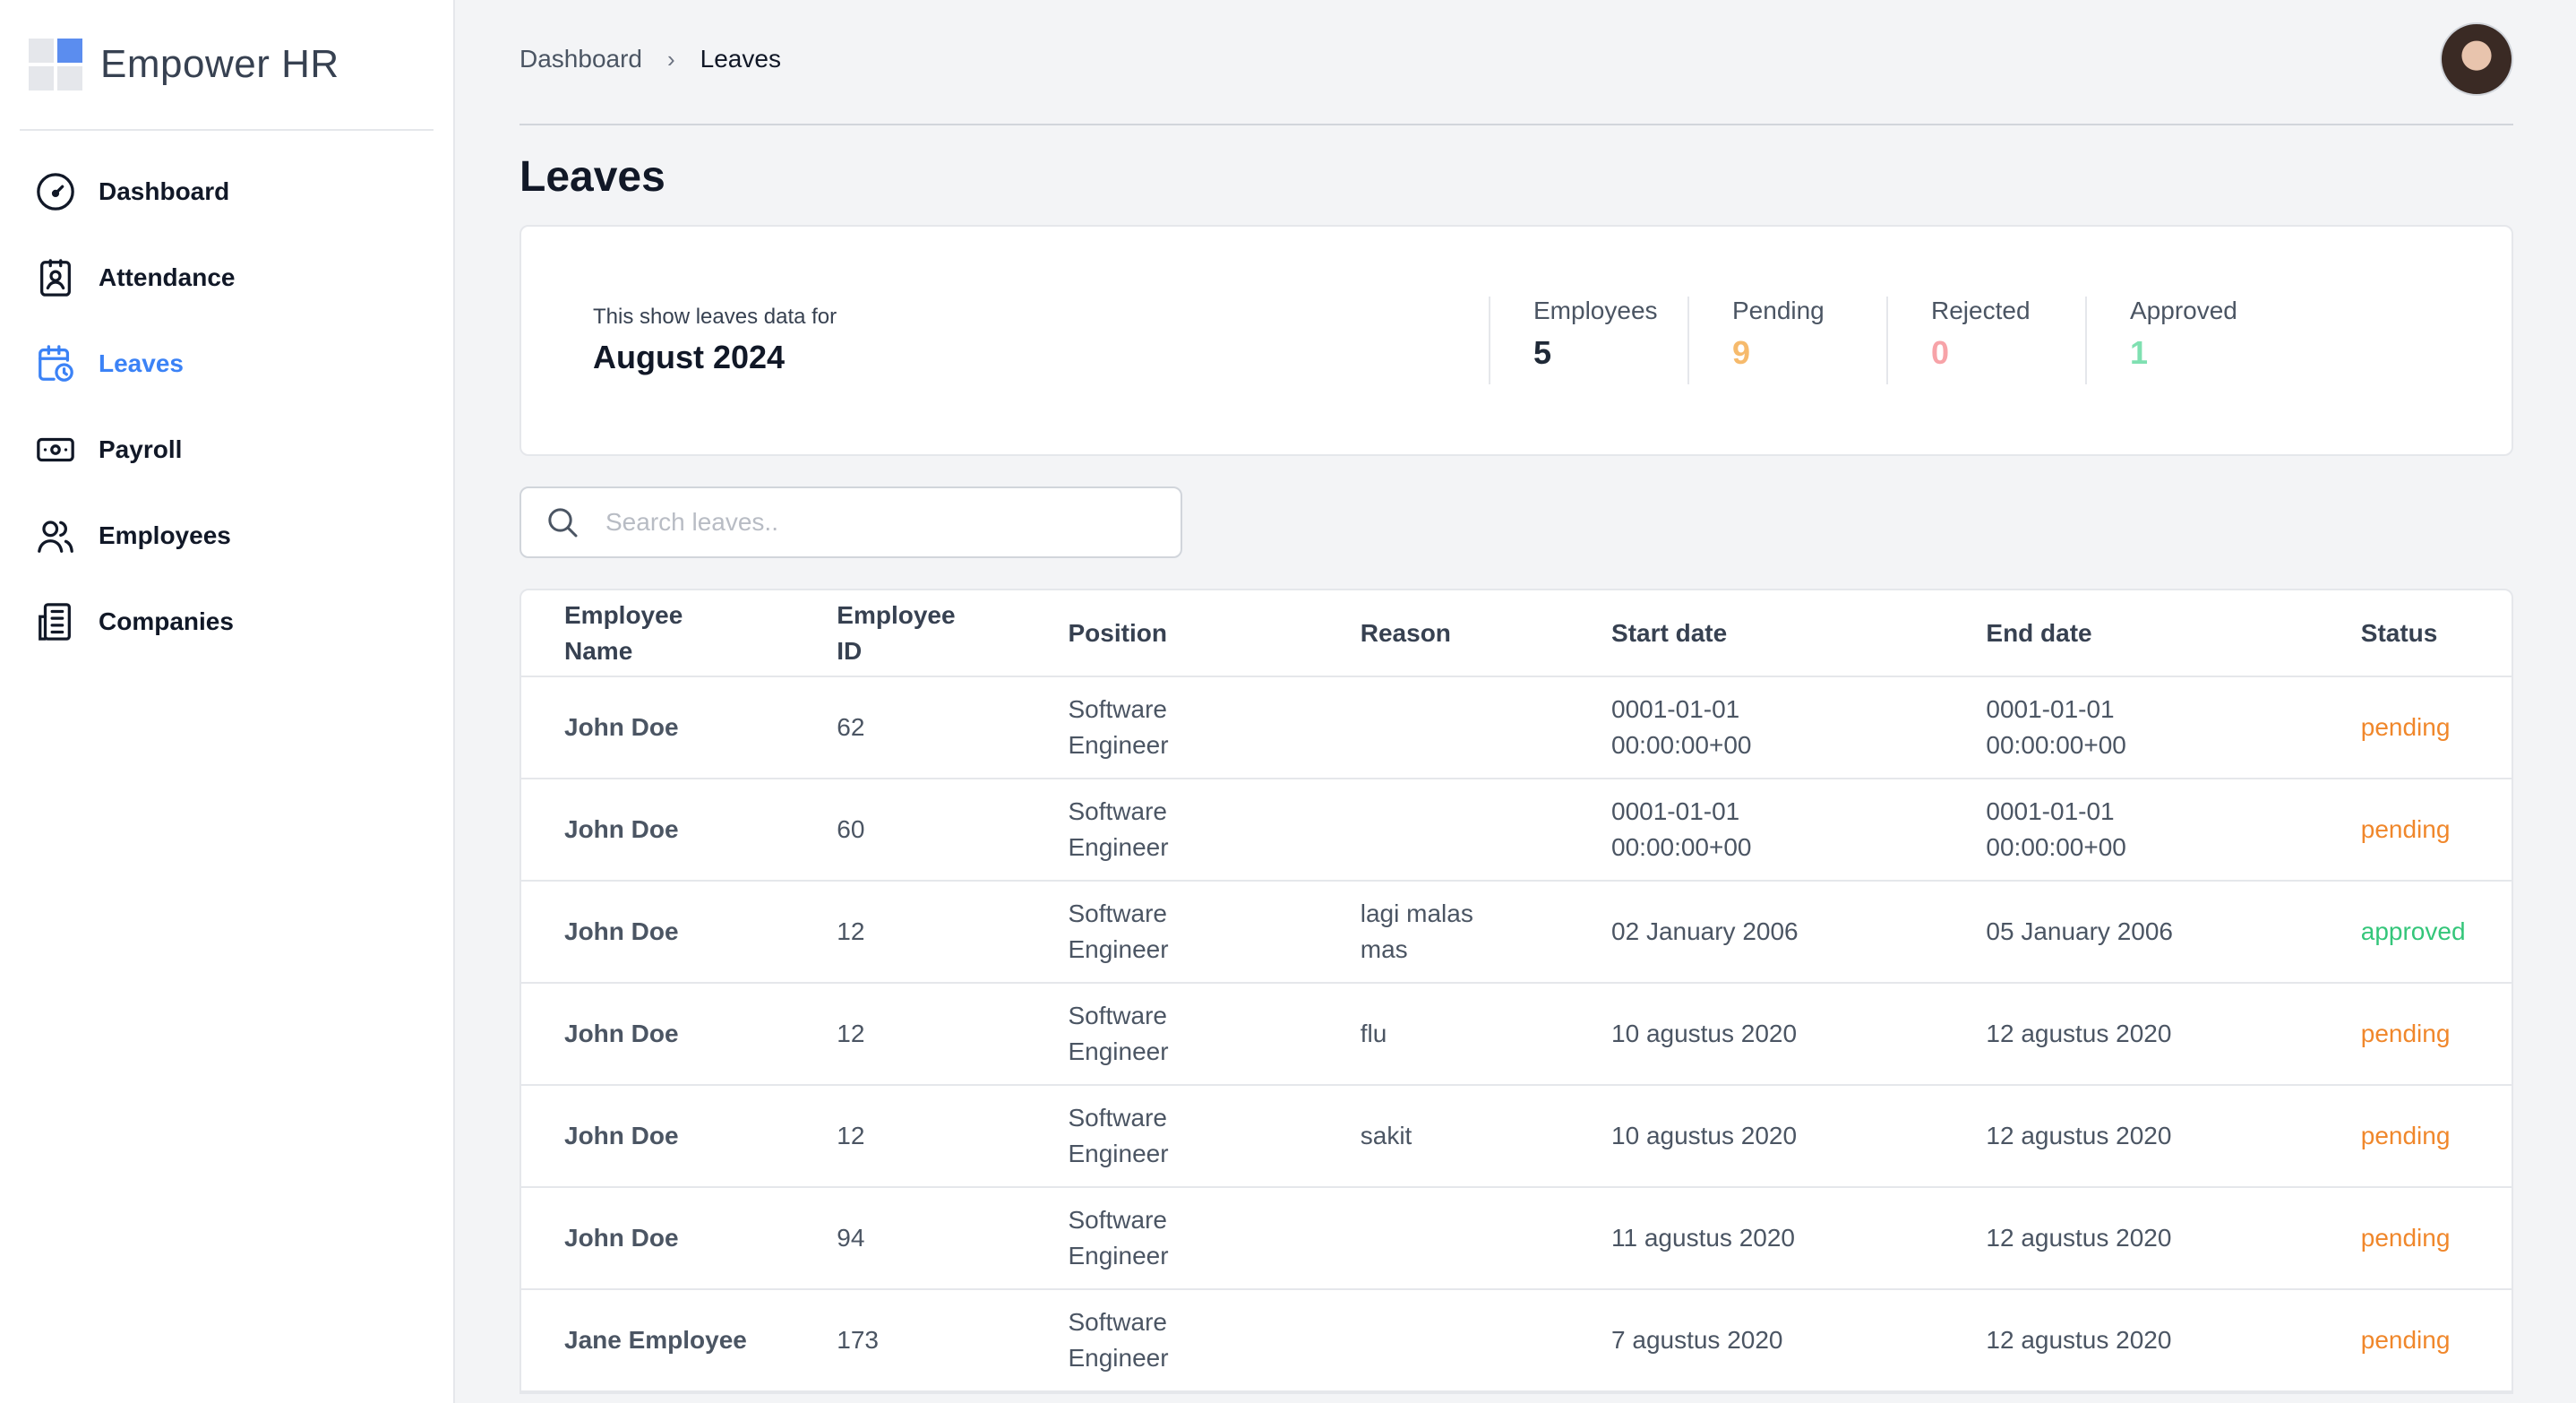 The width and height of the screenshot is (2576, 1403). I want to click on cell-start-date: 7 agustus 2020, so click(1756, 1340).